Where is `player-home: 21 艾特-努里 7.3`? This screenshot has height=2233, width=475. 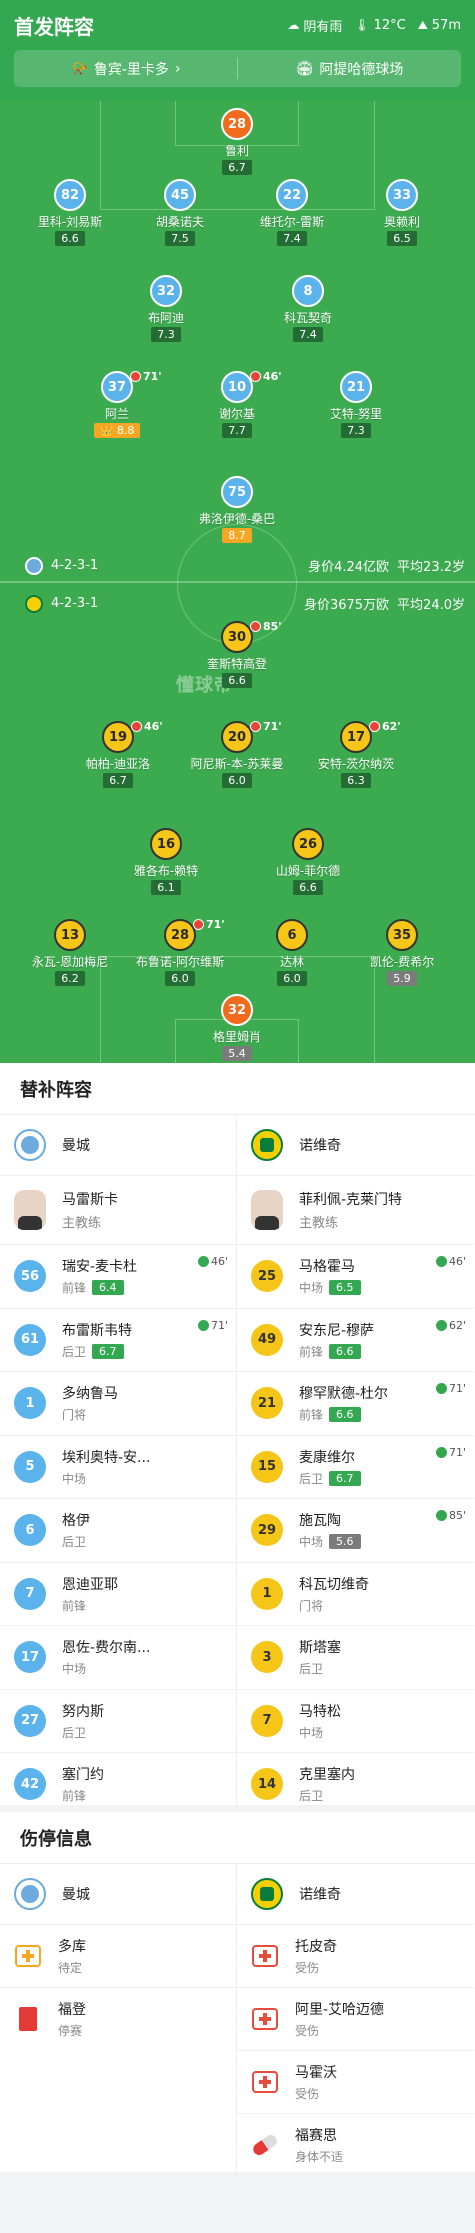 player-home: 21 艾特-努里 7.3 is located at coordinates (356, 404).